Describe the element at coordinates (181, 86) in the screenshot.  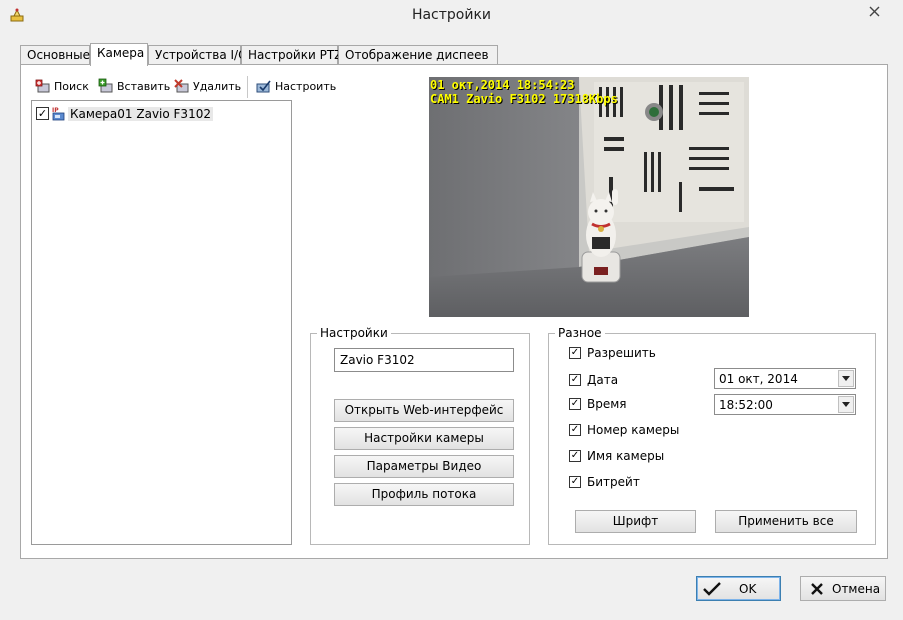
I see `delete-camera-icon` at that location.